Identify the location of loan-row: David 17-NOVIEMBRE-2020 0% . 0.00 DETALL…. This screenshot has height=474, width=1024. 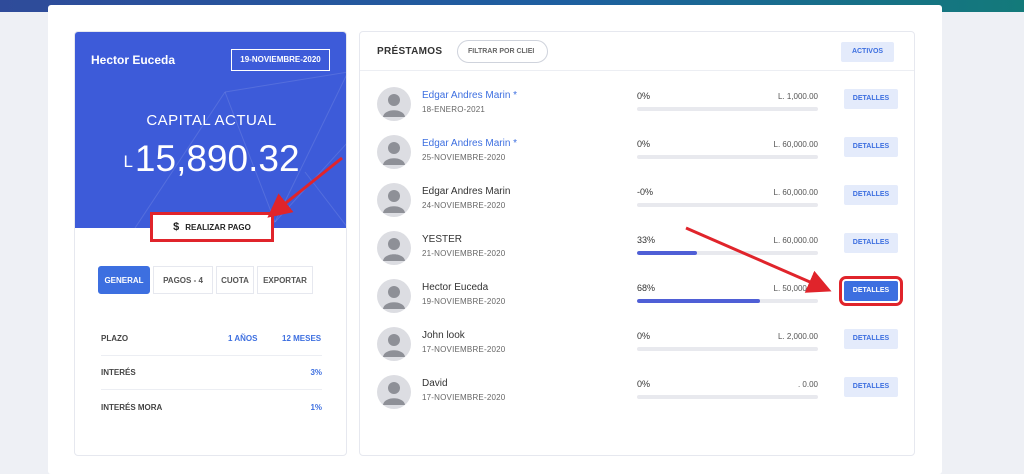
(637, 399).